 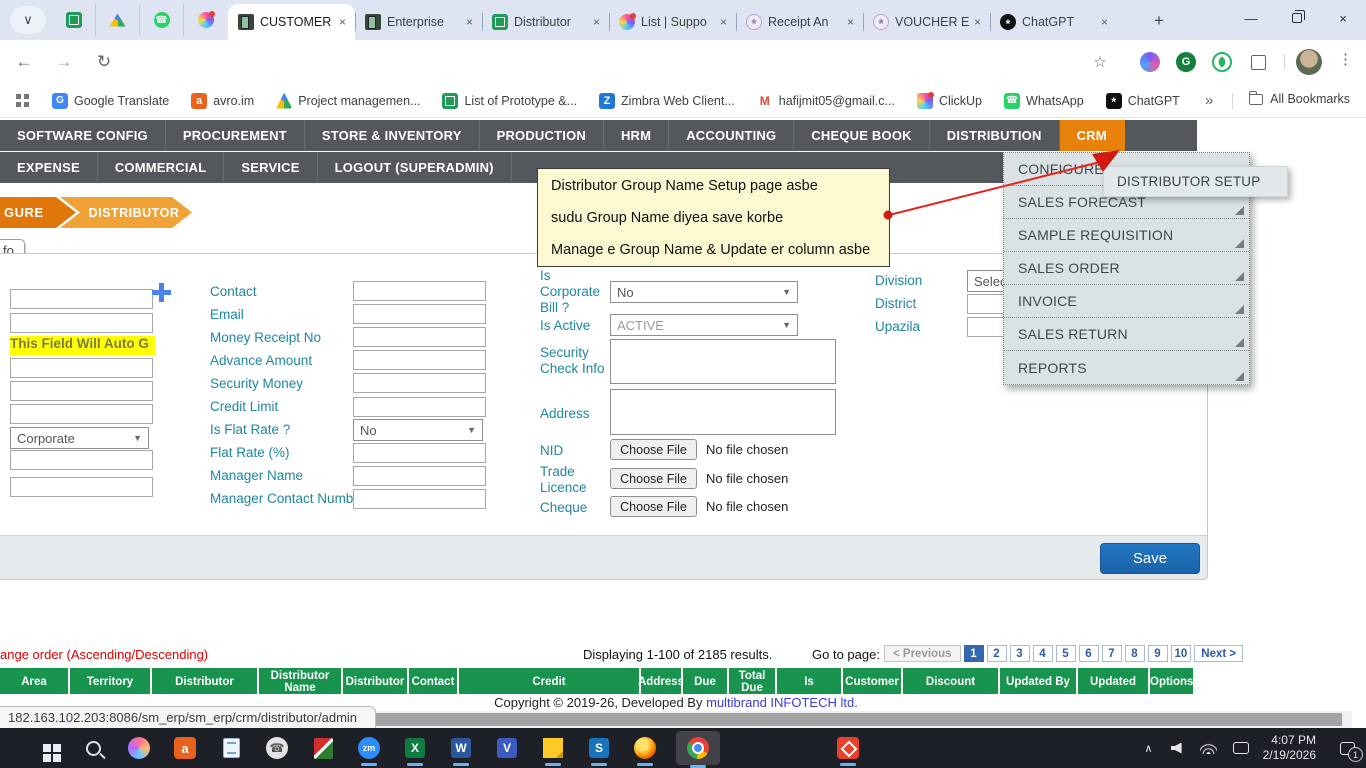 I want to click on taskbar-red-app-icon, so click(x=848, y=748).